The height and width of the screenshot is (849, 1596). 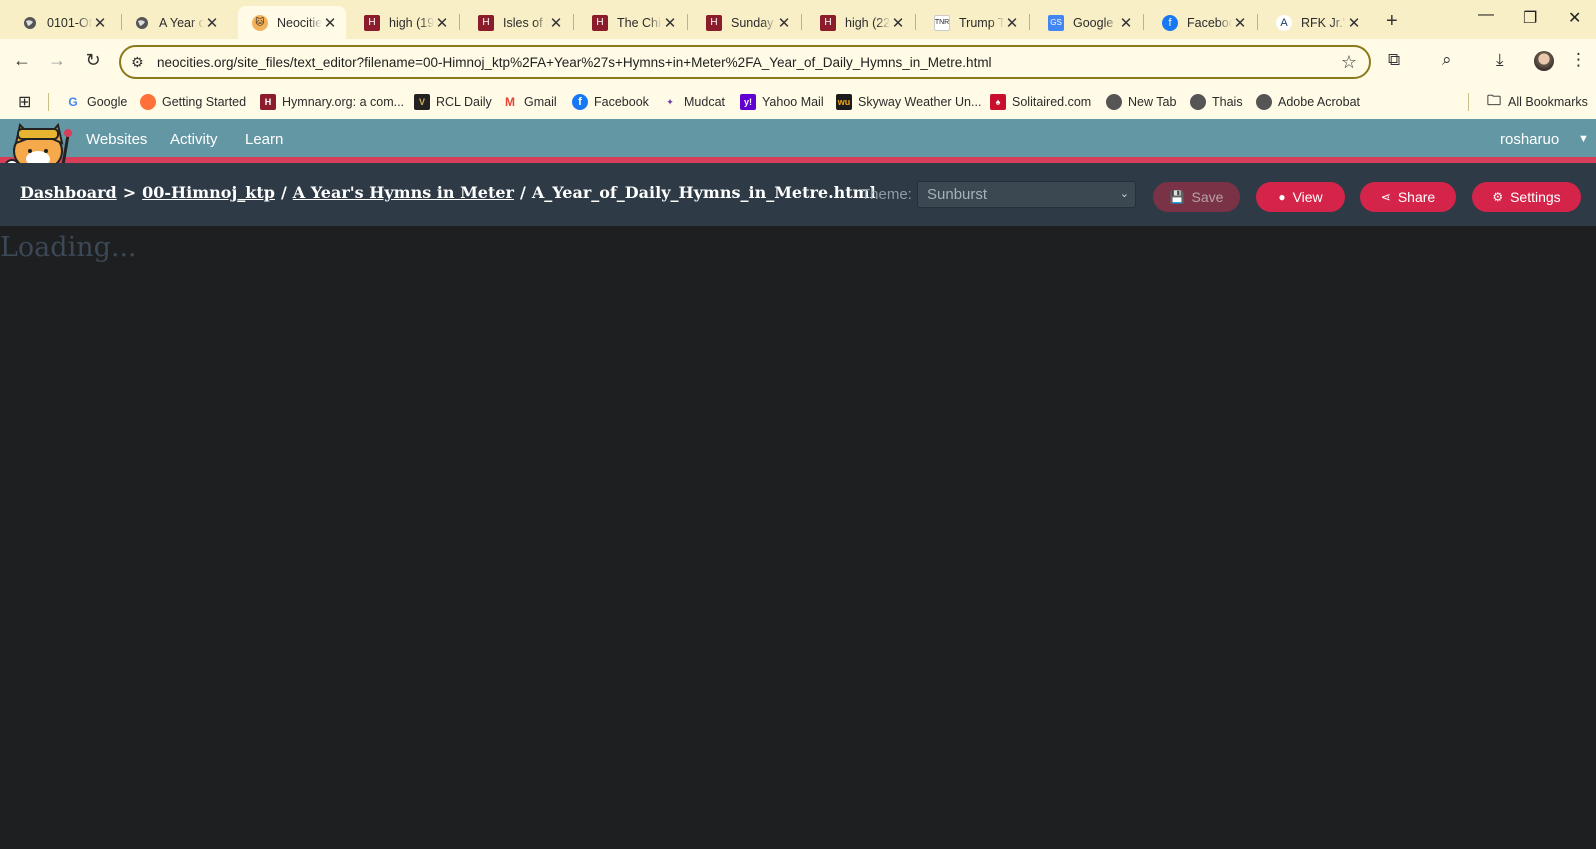 I want to click on extensions-icon: ⧉, so click(x=1394, y=60).